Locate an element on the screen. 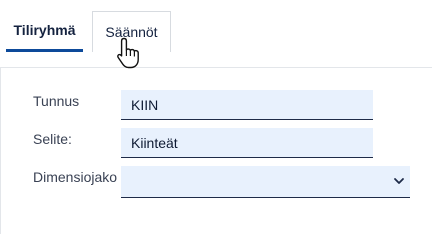  selite-field: Kiinteät is located at coordinates (247, 143).